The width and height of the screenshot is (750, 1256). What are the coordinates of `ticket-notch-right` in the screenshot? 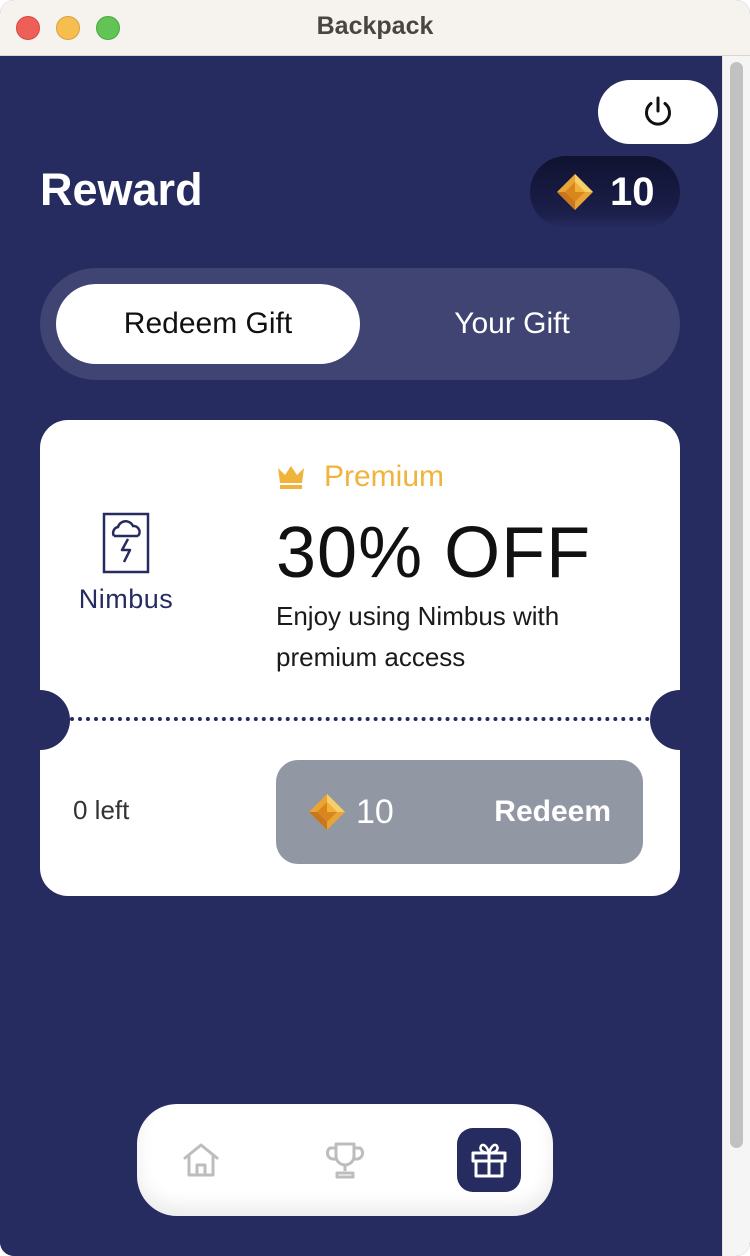 It's located at (680, 720).